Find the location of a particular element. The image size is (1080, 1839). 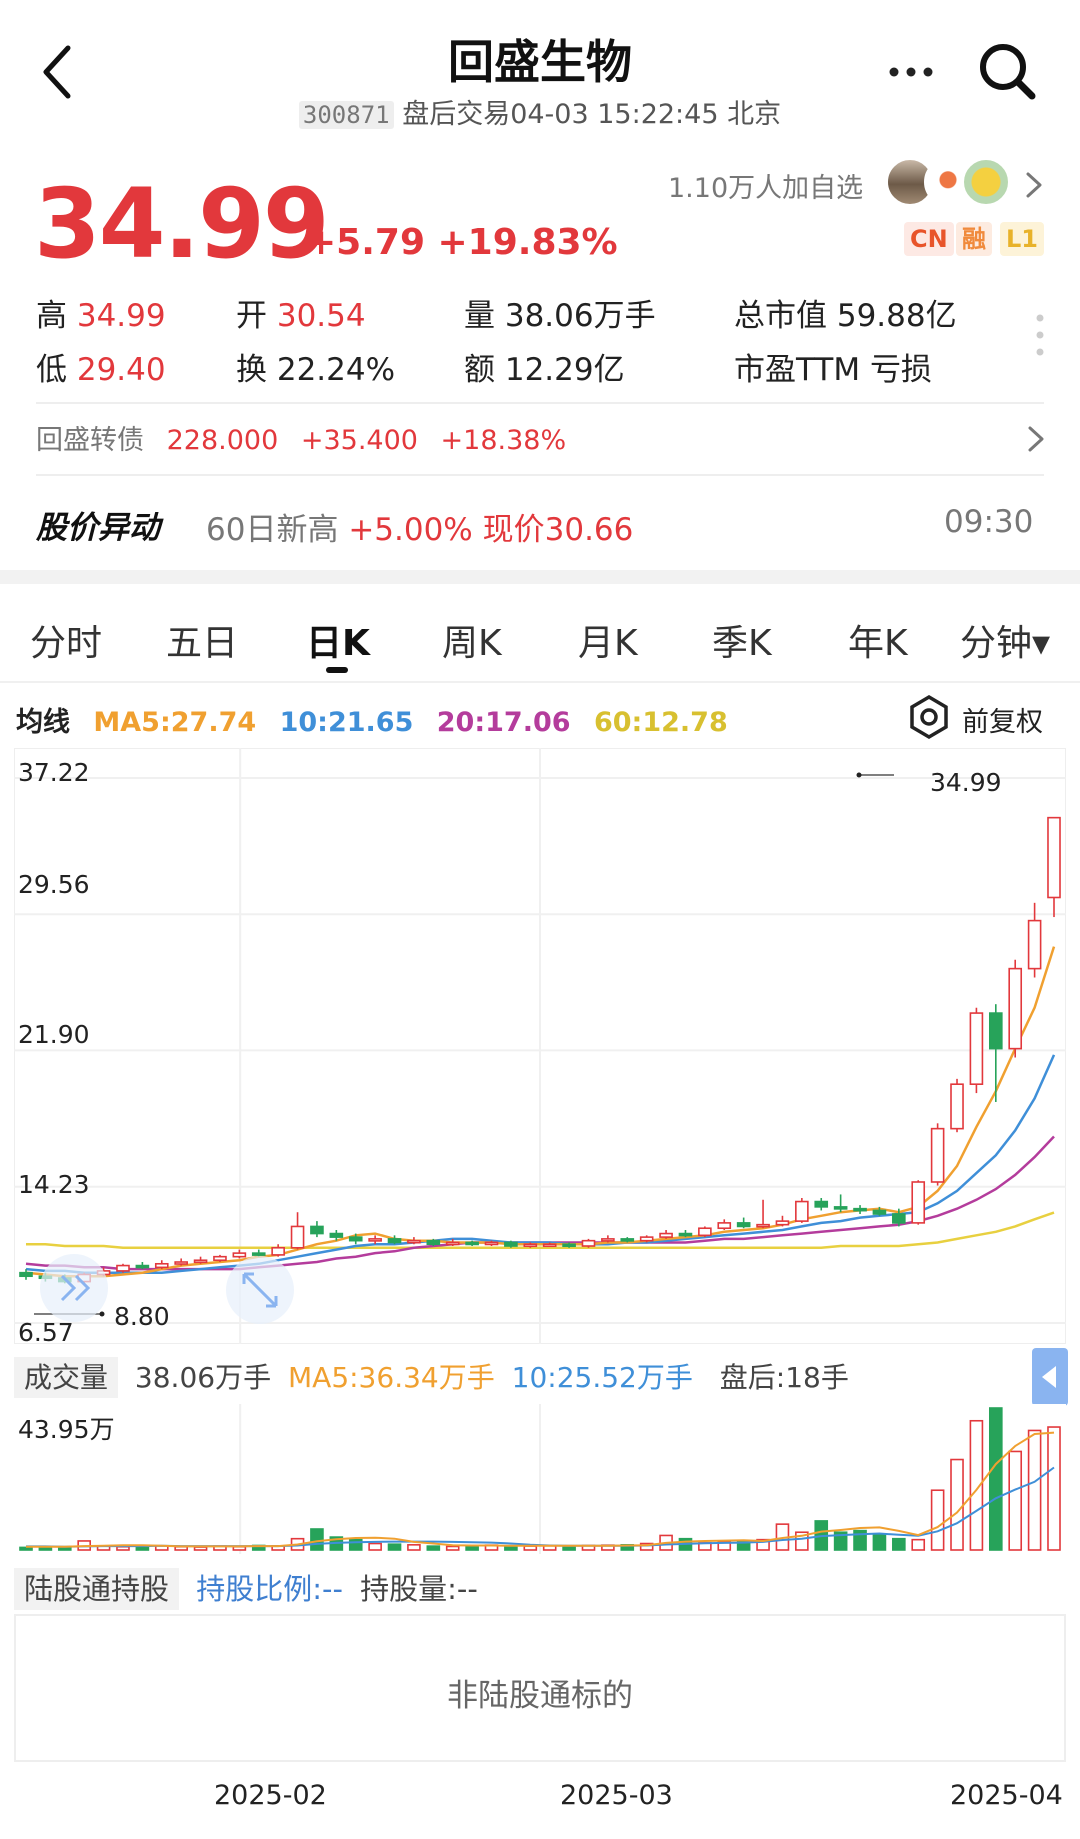

y-tick-label: 14.23 is located at coordinates (54, 1184).